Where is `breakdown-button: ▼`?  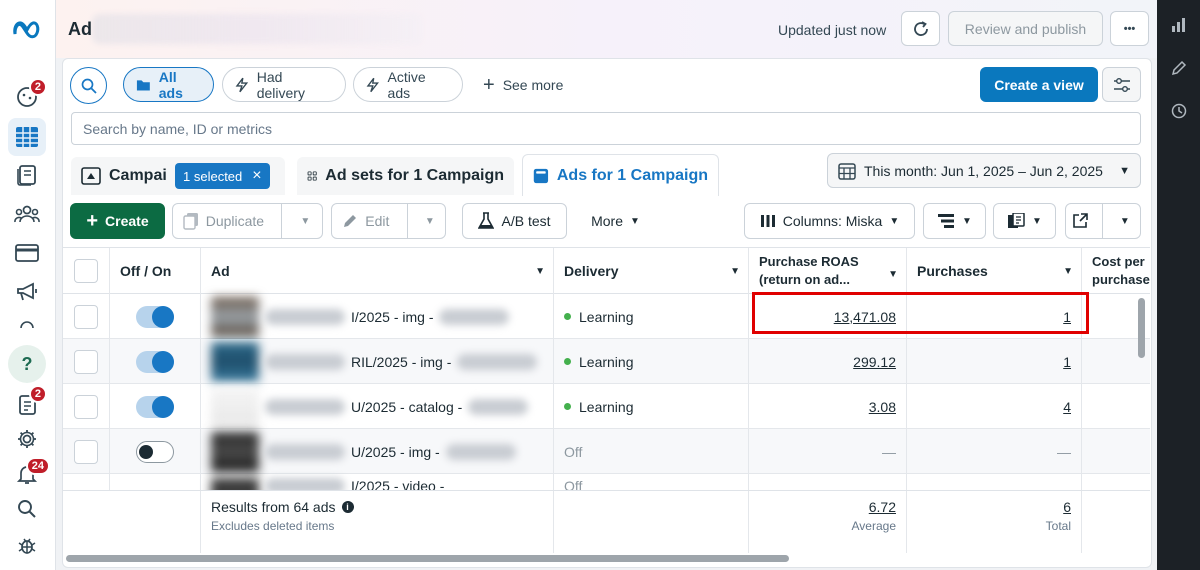 breakdown-button: ▼ is located at coordinates (954, 221).